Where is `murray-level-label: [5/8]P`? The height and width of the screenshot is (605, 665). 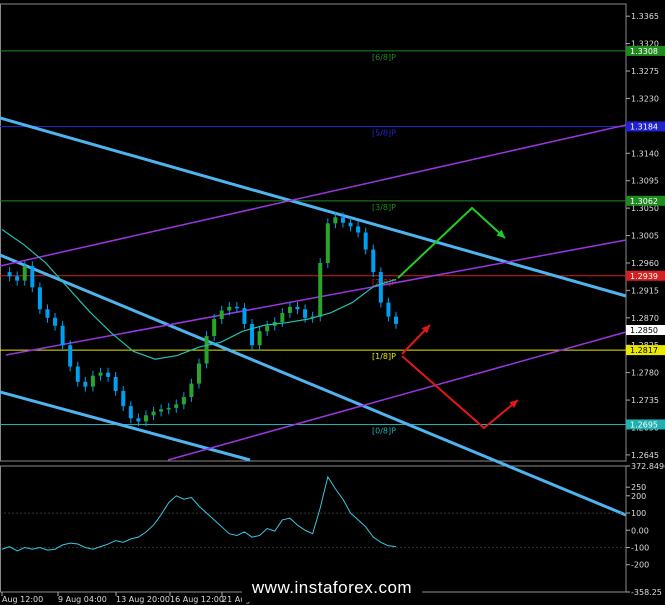 murray-level-label: [5/8]P is located at coordinates (384, 132).